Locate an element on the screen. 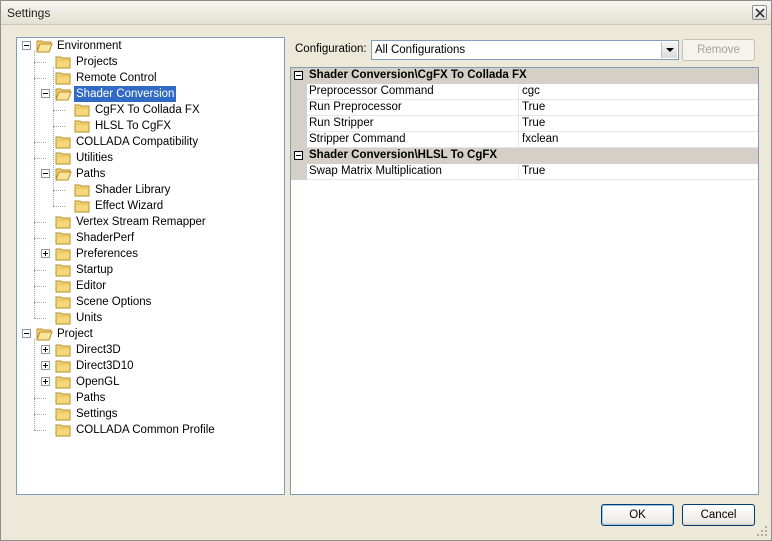 The width and height of the screenshot is (772, 541). tree-item: Vertex Stream Remapper is located at coordinates (150, 222).